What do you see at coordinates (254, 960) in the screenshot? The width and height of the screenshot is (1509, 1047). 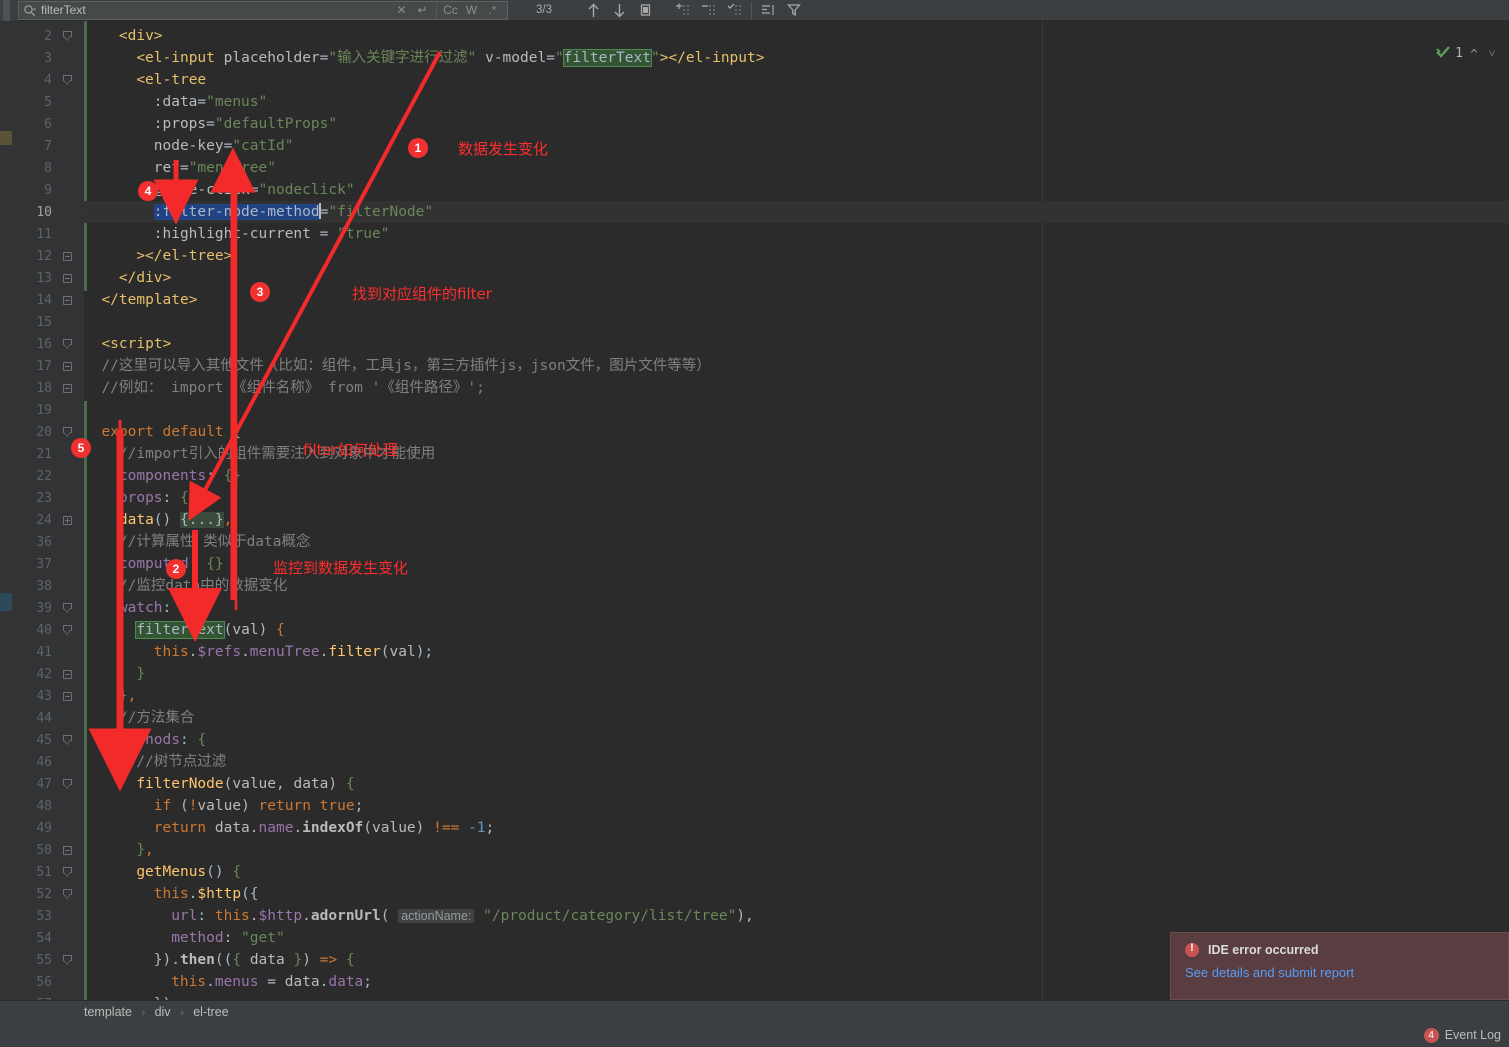 I see `code-line-55: }).then(({ data }) => {` at bounding box center [254, 960].